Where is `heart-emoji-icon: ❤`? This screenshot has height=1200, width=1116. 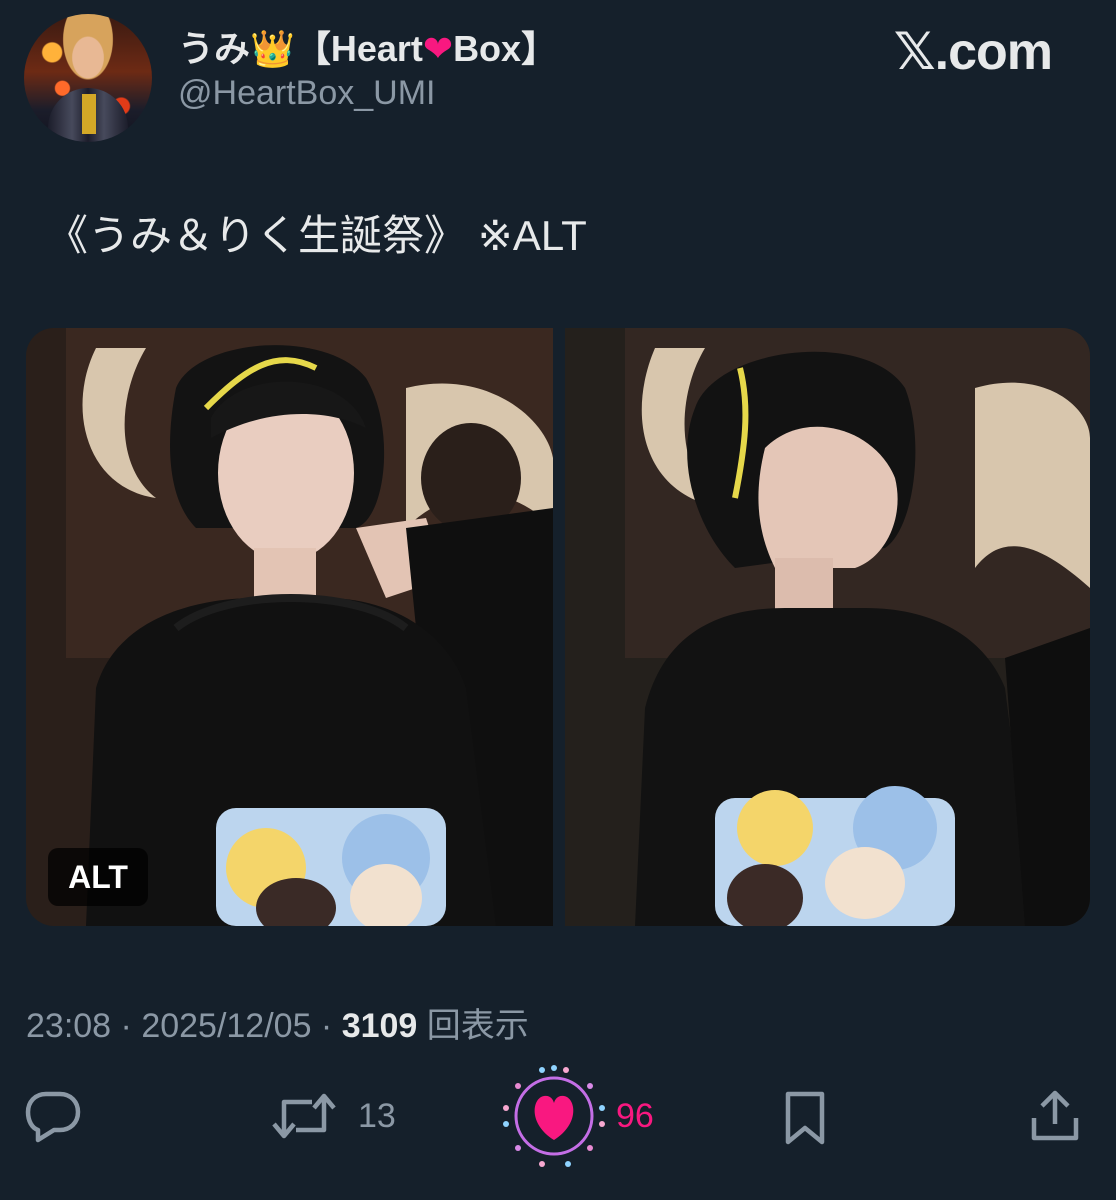
heart-emoji-icon: ❤ is located at coordinates (438, 48).